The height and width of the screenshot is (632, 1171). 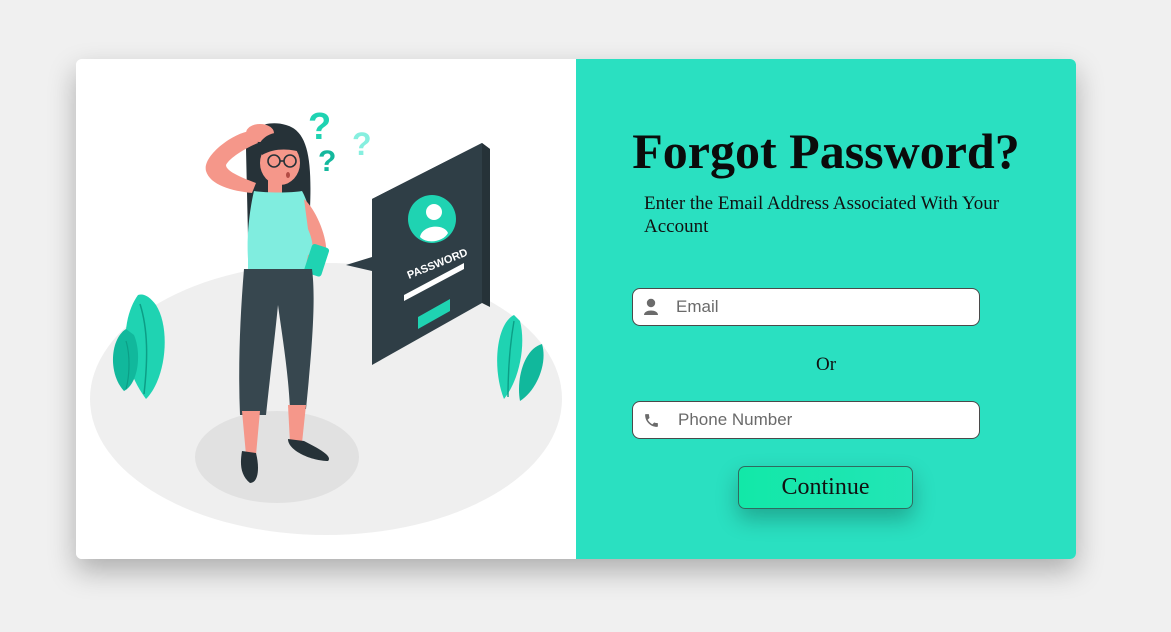 What do you see at coordinates (340, 142) in the screenshot?
I see `question-marks-icon: ? ? ?` at bounding box center [340, 142].